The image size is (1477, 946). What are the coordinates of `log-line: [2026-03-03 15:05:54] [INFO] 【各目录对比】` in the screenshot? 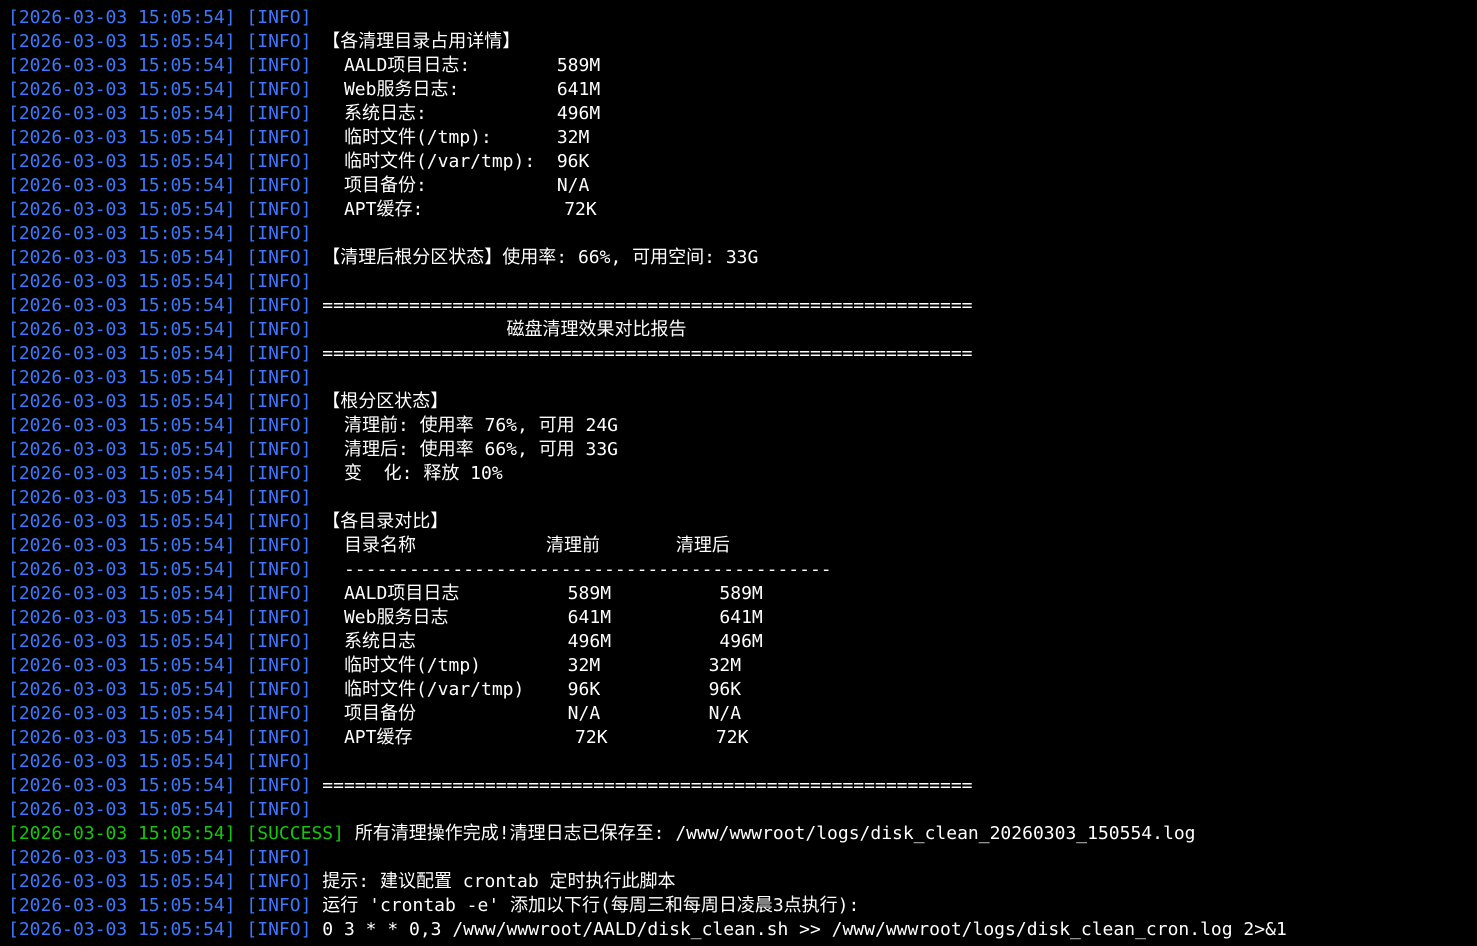 It's located at (742, 522).